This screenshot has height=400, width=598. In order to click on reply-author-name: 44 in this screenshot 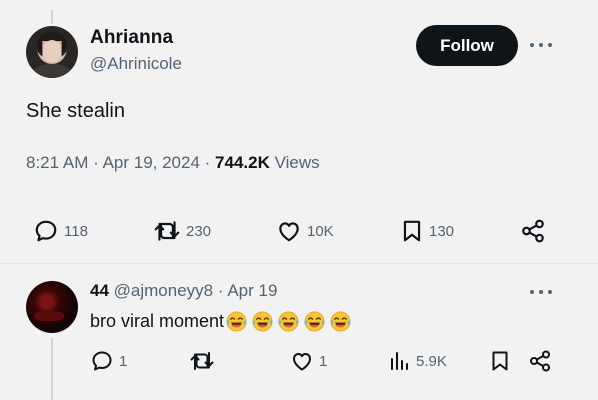, I will do `click(99, 290)`.